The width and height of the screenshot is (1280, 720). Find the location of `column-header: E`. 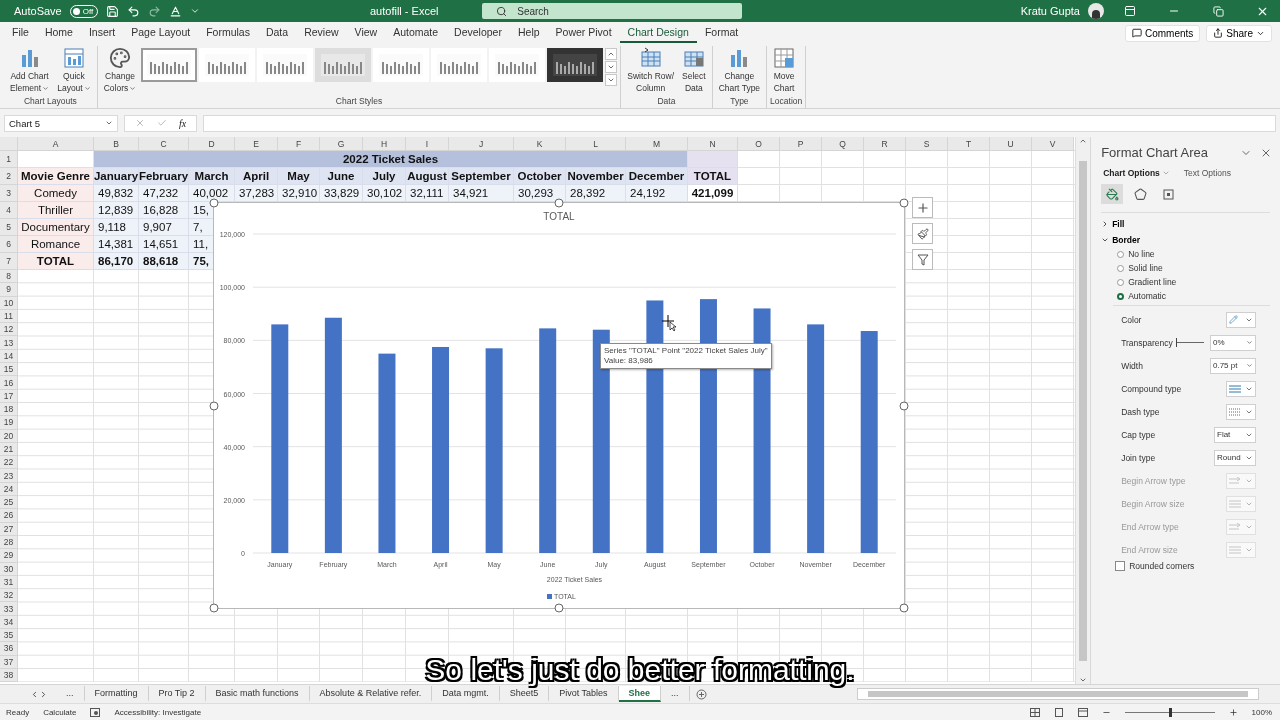

column-header: E is located at coordinates (256, 144).